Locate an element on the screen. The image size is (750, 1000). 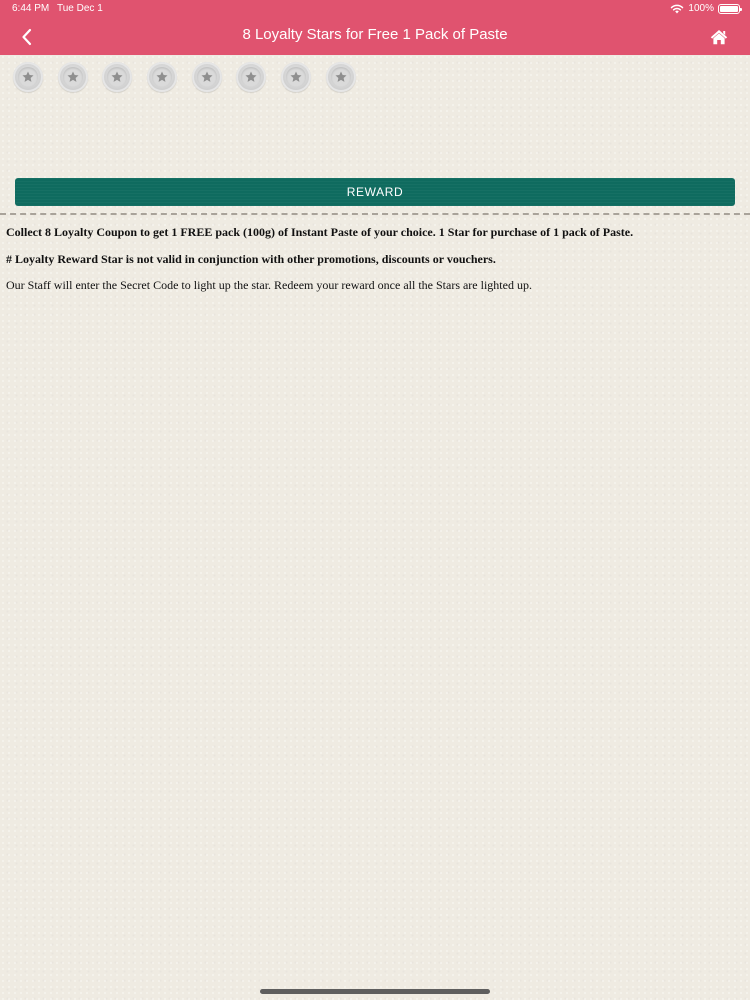
status-indicators: 100% is located at coordinates (706, 9).